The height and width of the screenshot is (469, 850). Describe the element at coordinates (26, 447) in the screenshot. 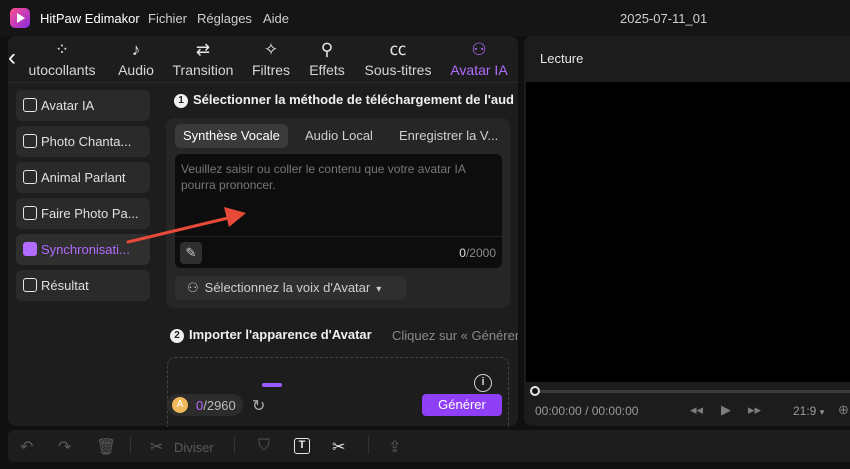

I see `undo-icon: ↶` at that location.